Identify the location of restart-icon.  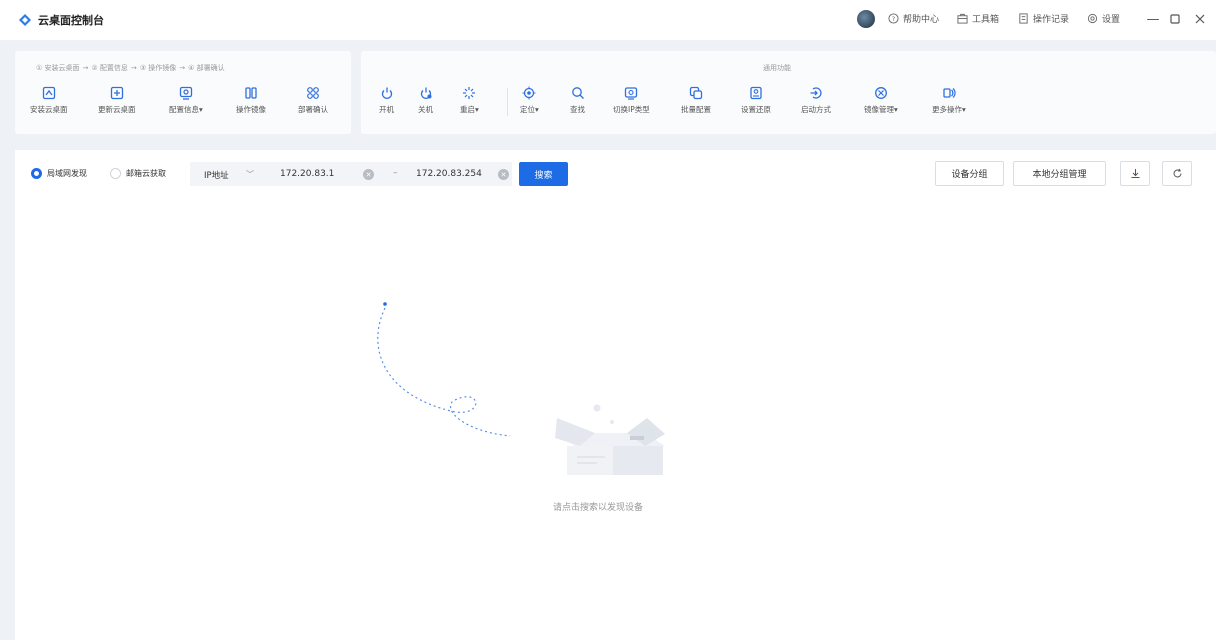
(469, 93).